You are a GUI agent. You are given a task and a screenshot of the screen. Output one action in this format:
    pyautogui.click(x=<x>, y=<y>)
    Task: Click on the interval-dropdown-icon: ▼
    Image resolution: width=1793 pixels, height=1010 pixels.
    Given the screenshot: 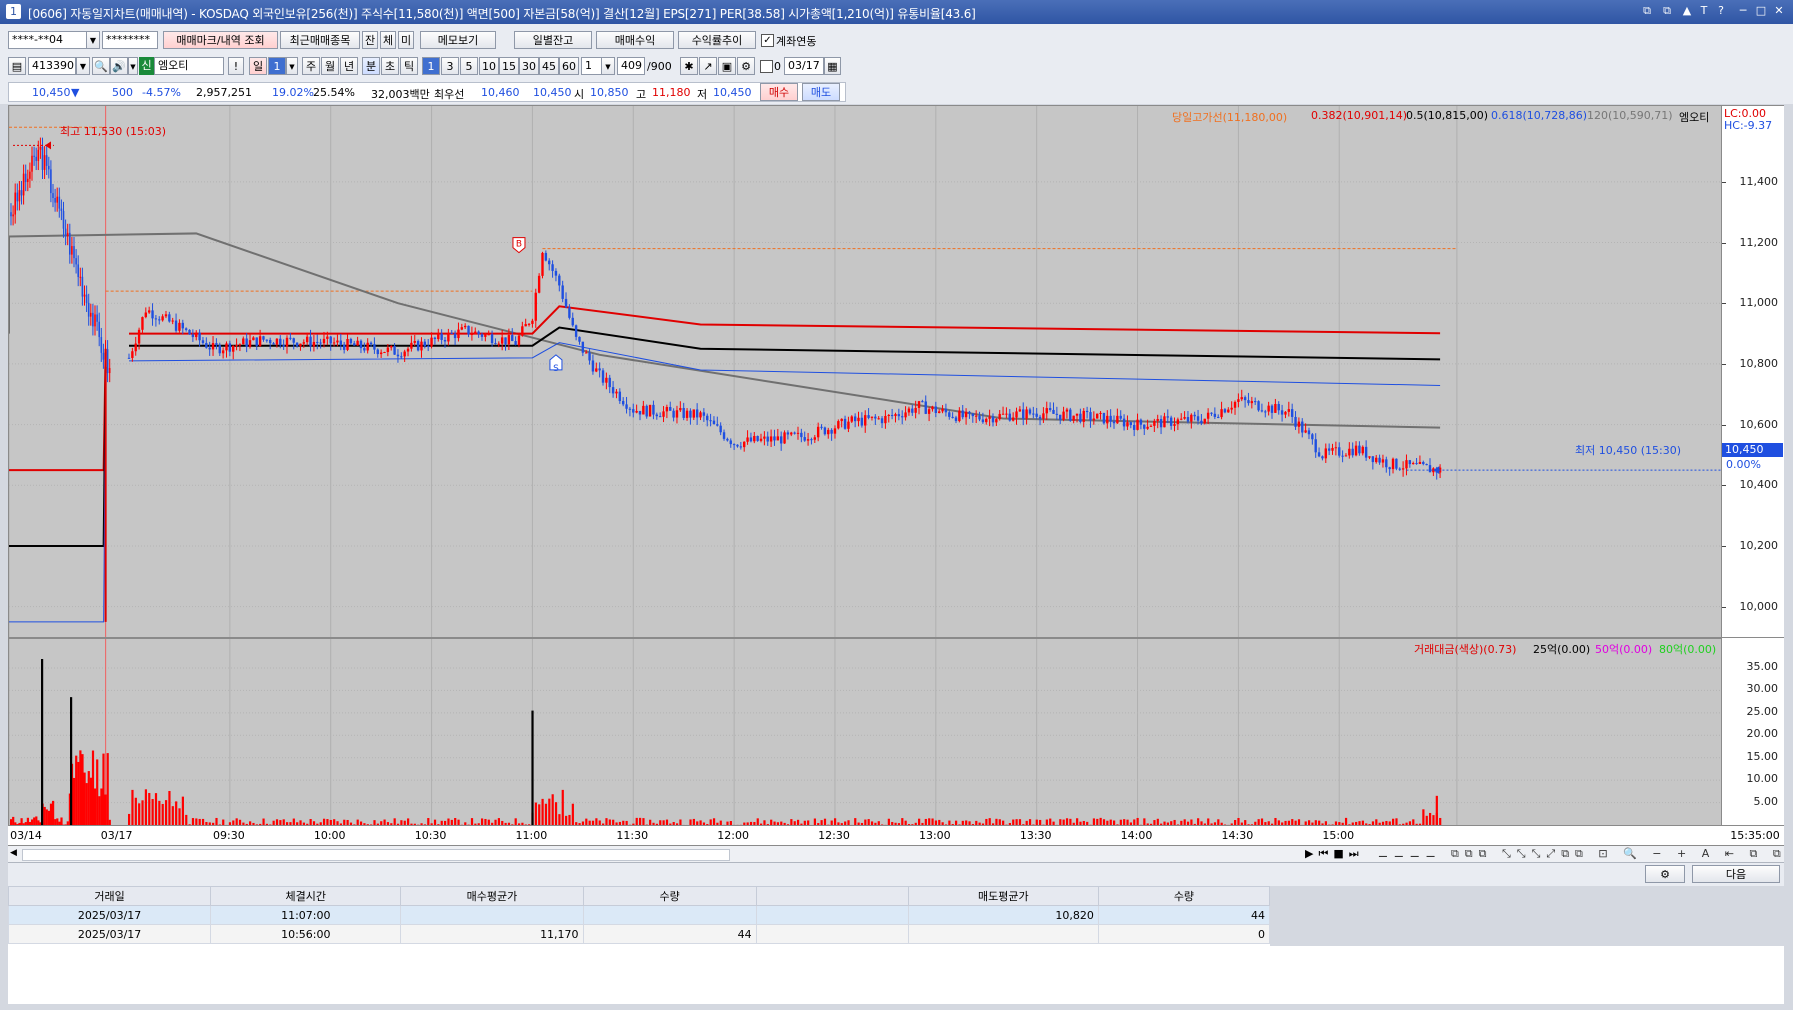 What is the action you would take?
    pyautogui.click(x=608, y=66)
    